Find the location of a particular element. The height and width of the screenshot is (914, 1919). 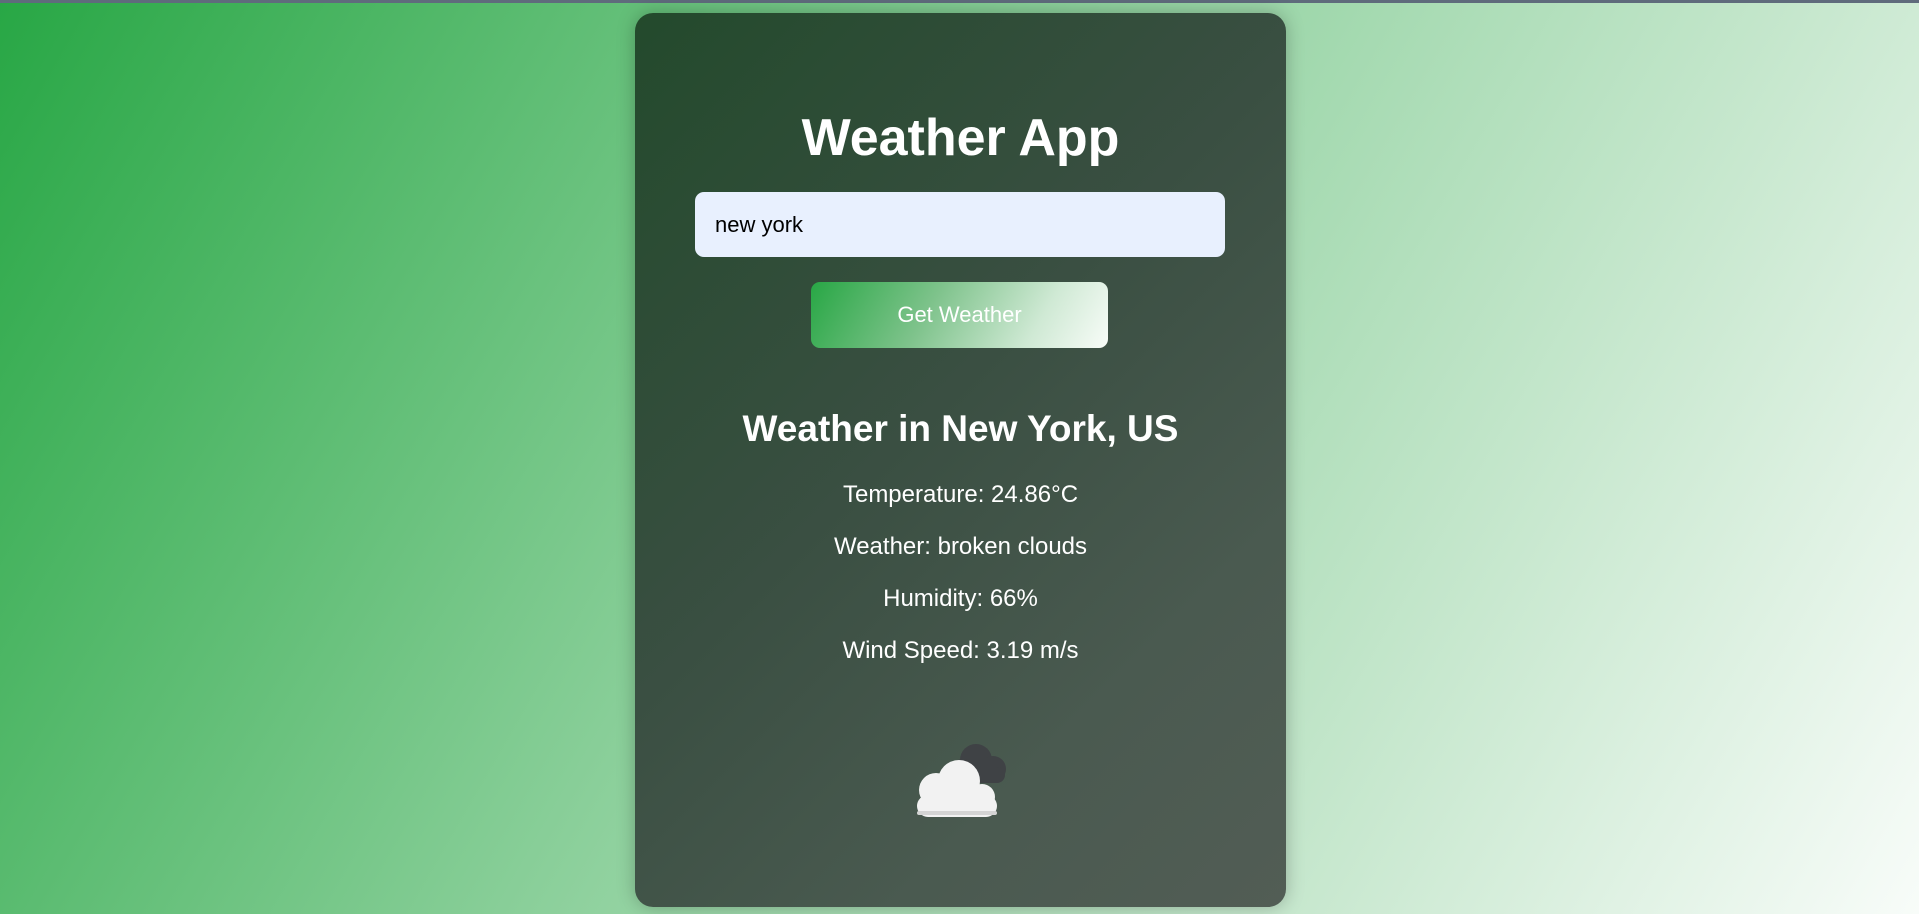

weather-condition-text: Weather: broken clouds is located at coordinates (960, 546).